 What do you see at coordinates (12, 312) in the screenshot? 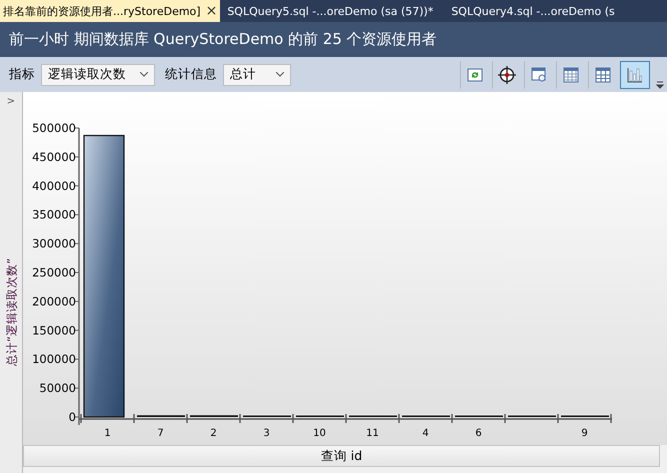
I see `y-axis-title: 总计“逻辑读取次数”` at bounding box center [12, 312].